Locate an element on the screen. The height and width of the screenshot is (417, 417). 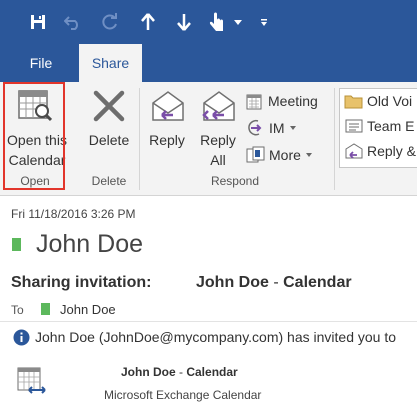
delete-button: Delete is located at coordinates (109, 127).